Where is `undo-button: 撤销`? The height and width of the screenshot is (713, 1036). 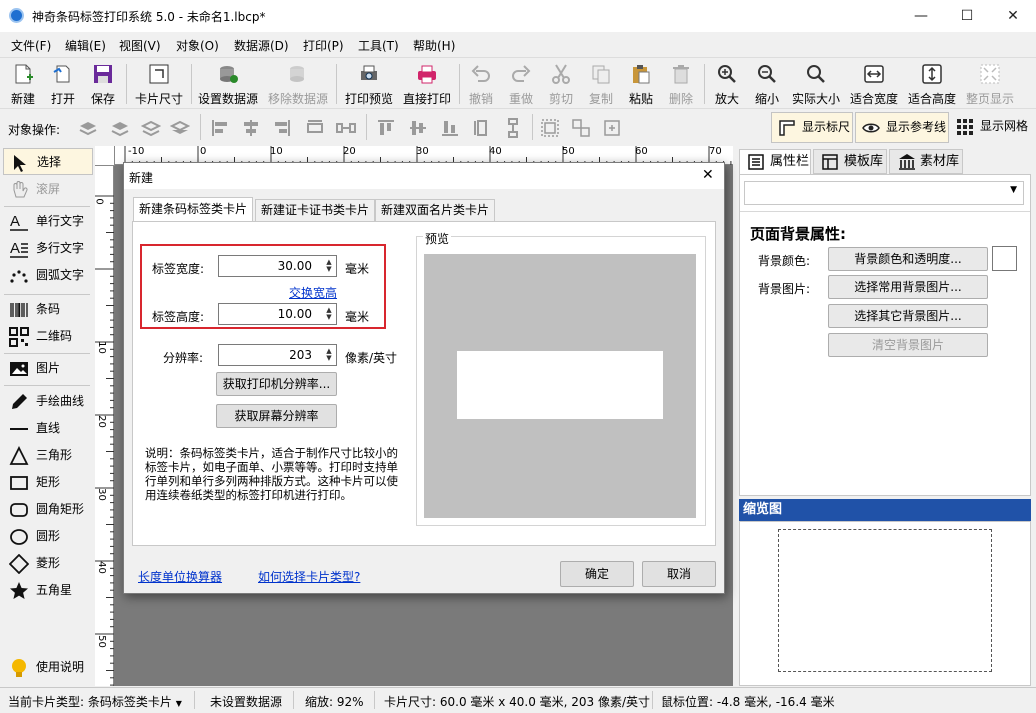
undo-button: 撤销 is located at coordinates (481, 83).